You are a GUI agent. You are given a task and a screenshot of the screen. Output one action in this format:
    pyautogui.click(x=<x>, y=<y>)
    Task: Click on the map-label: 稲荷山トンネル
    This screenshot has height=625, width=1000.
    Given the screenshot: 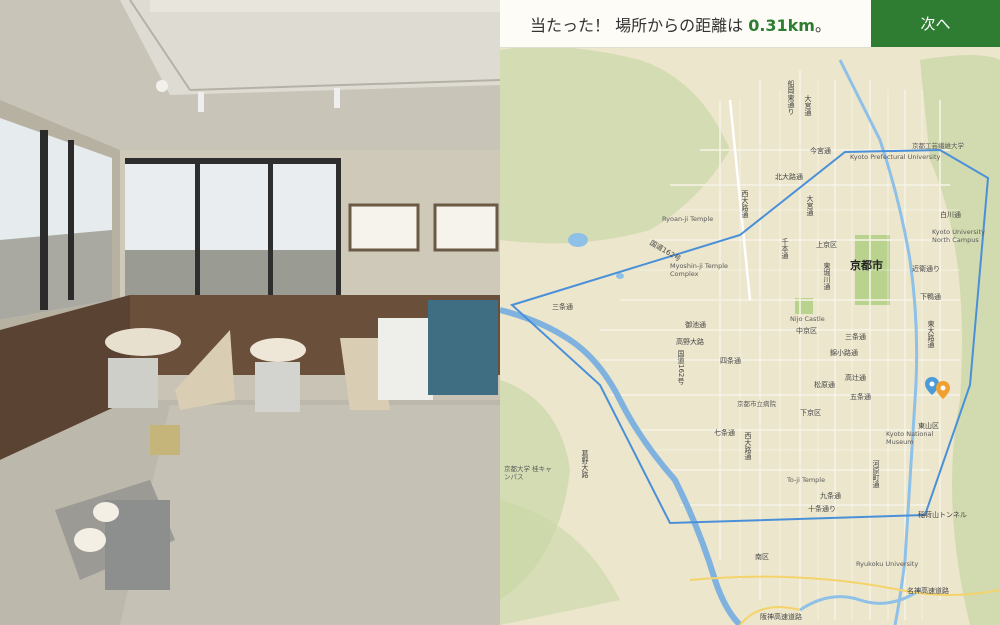 What is the action you would take?
    pyautogui.click(x=942, y=515)
    